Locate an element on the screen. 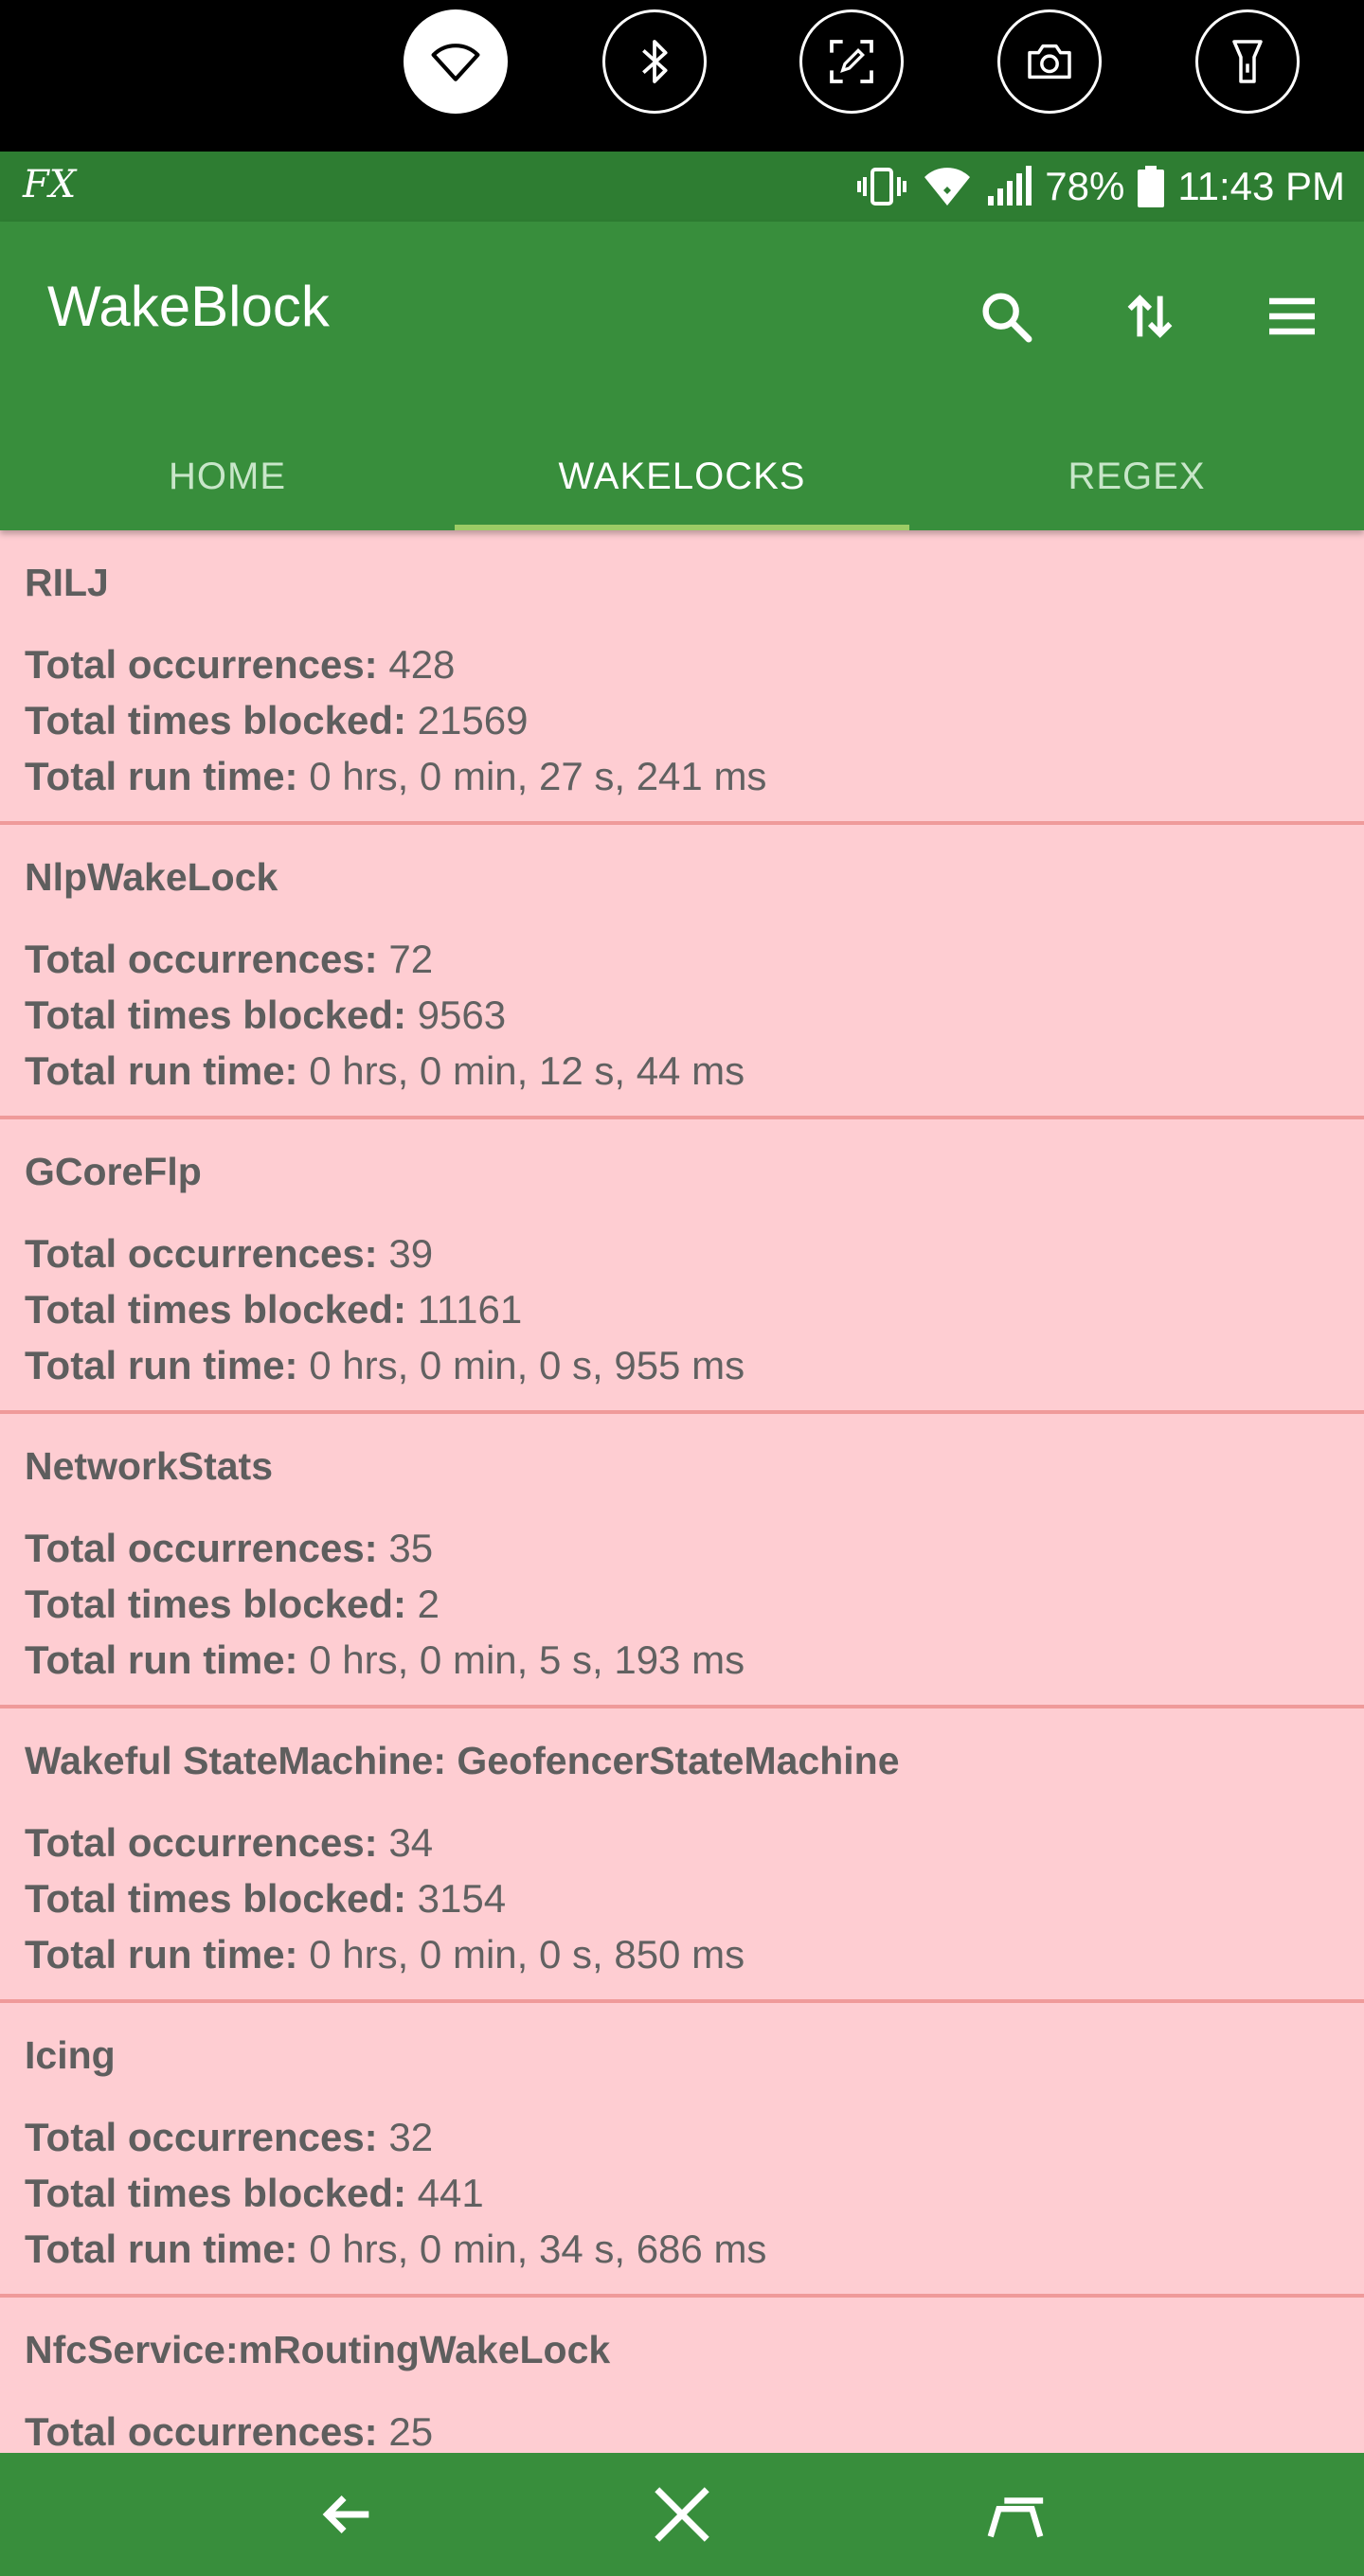 This screenshot has height=2576, width=1364. app-bar: WakeBlock HOME WAKELOCKS REGEX is located at coordinates (682, 376).